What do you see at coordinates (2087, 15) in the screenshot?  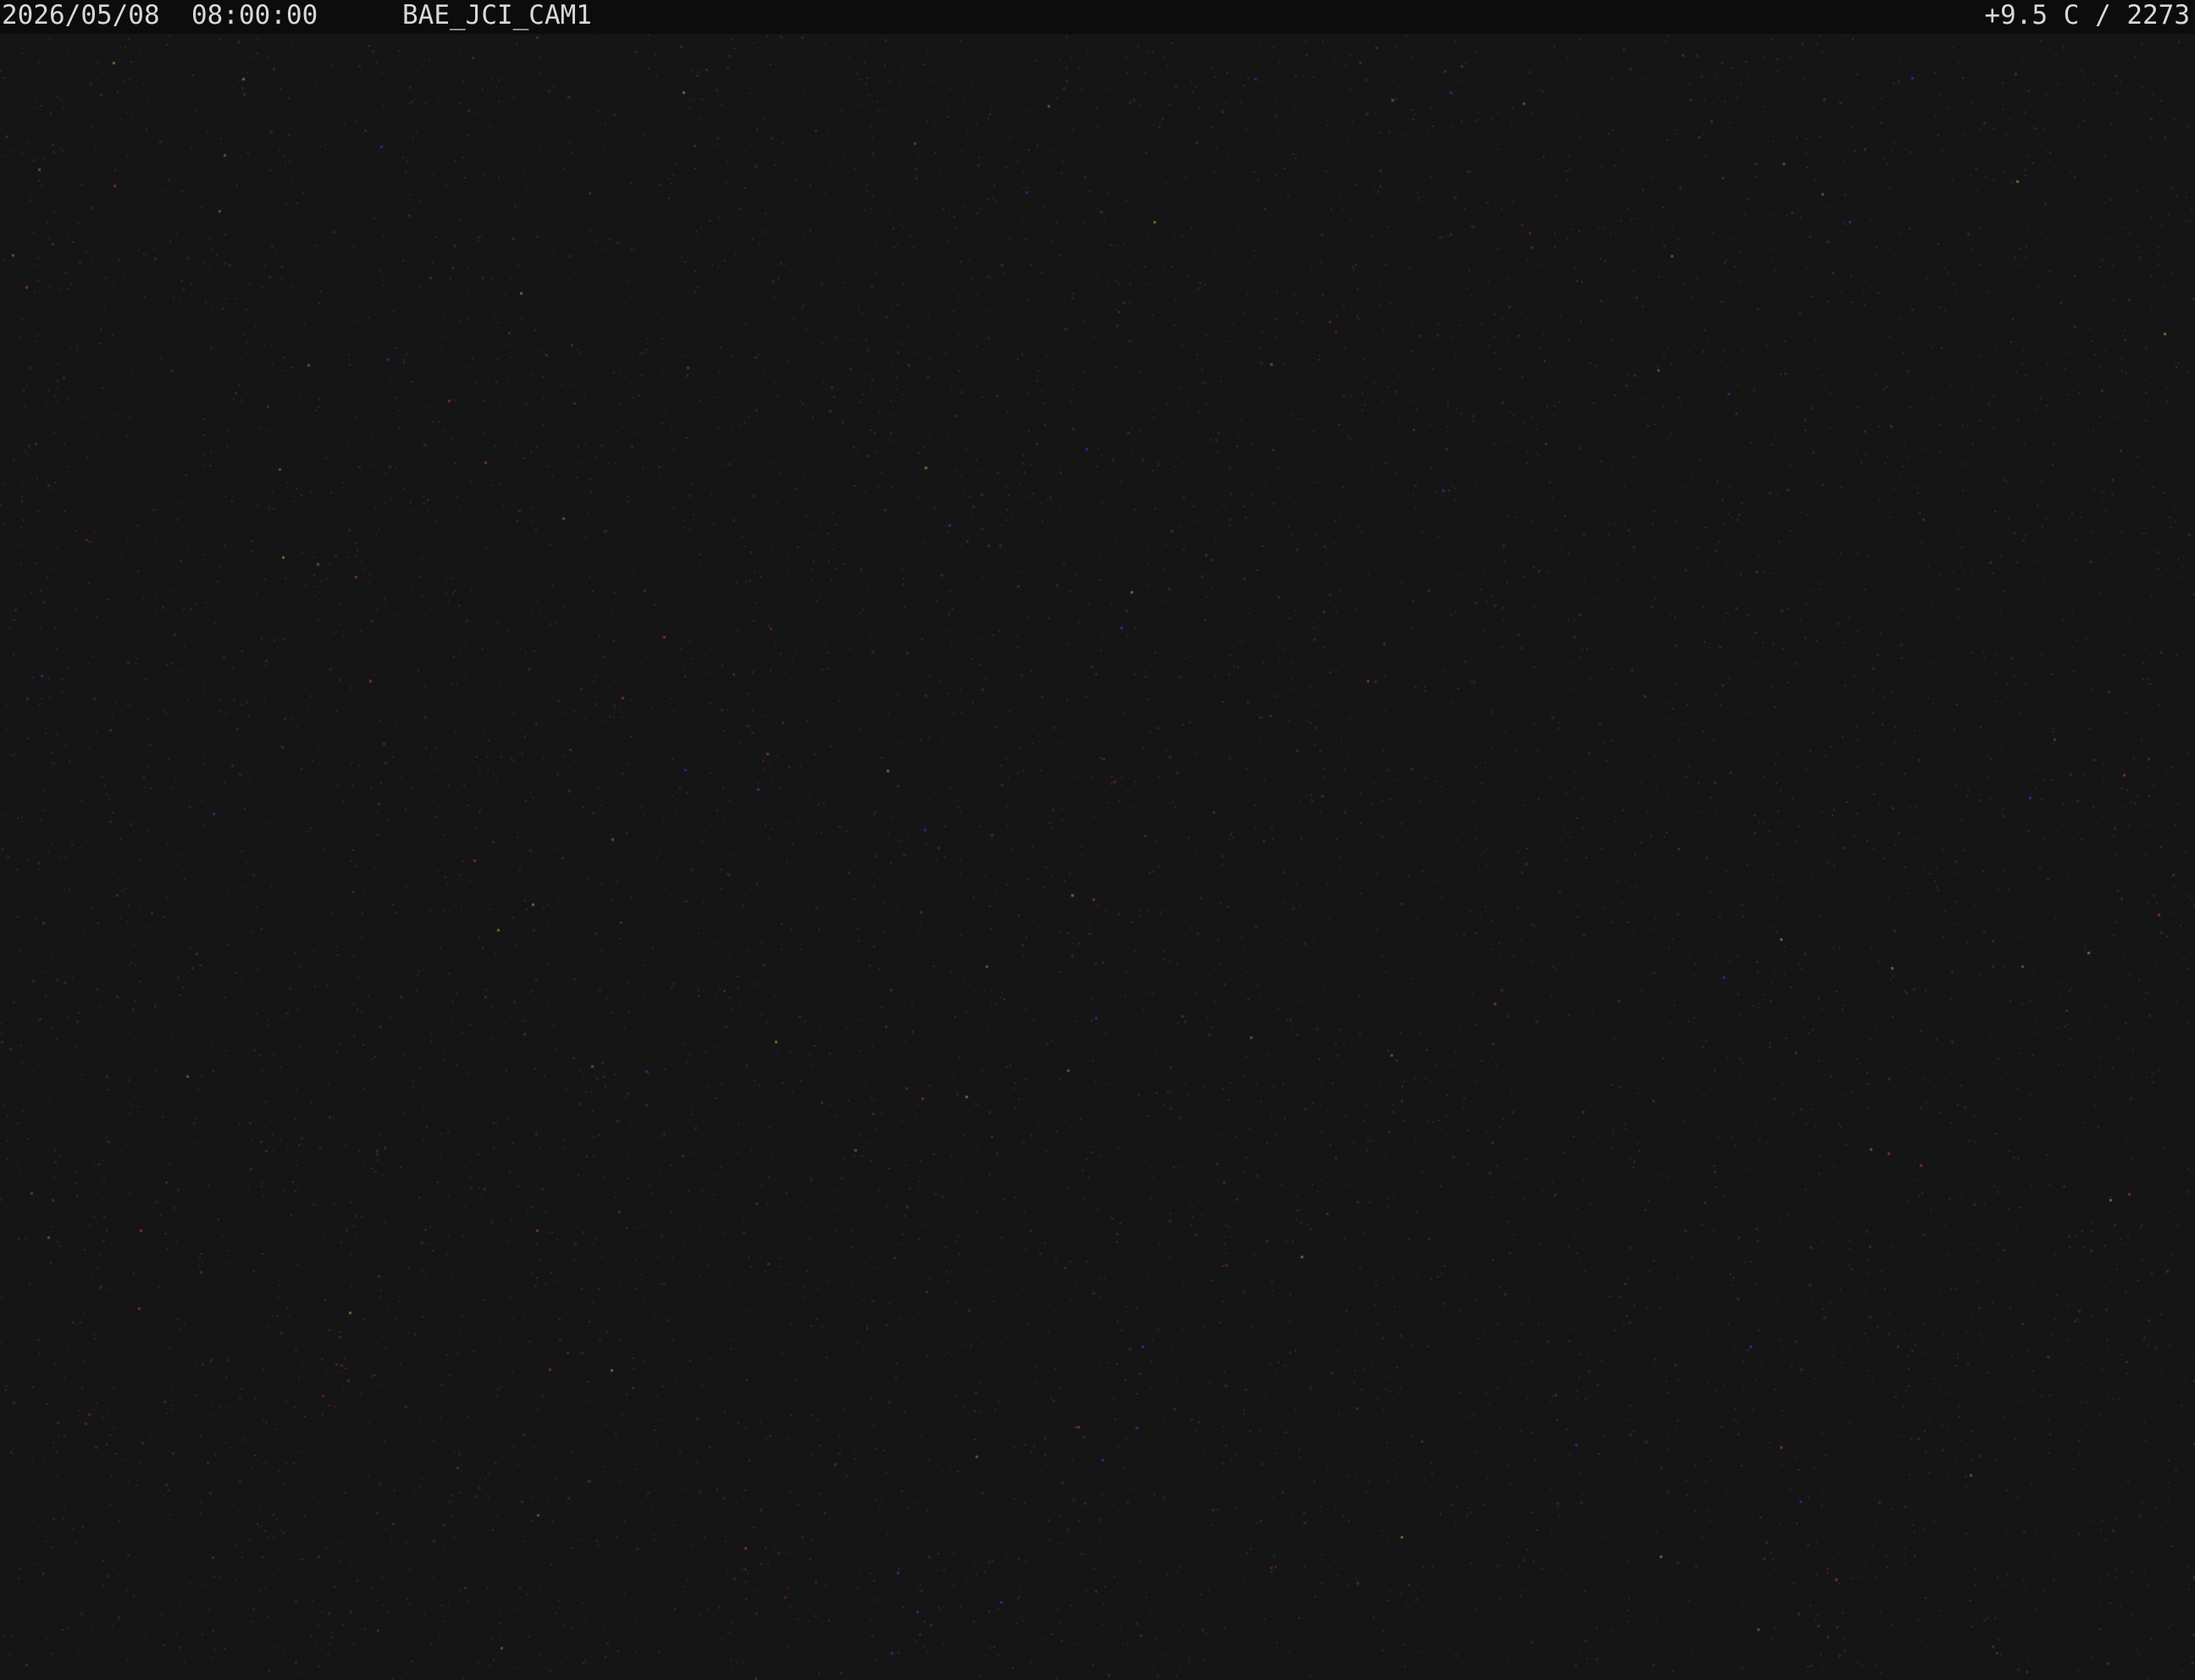 I see `osd-temperature-reading: +9.5 C / 2273` at bounding box center [2087, 15].